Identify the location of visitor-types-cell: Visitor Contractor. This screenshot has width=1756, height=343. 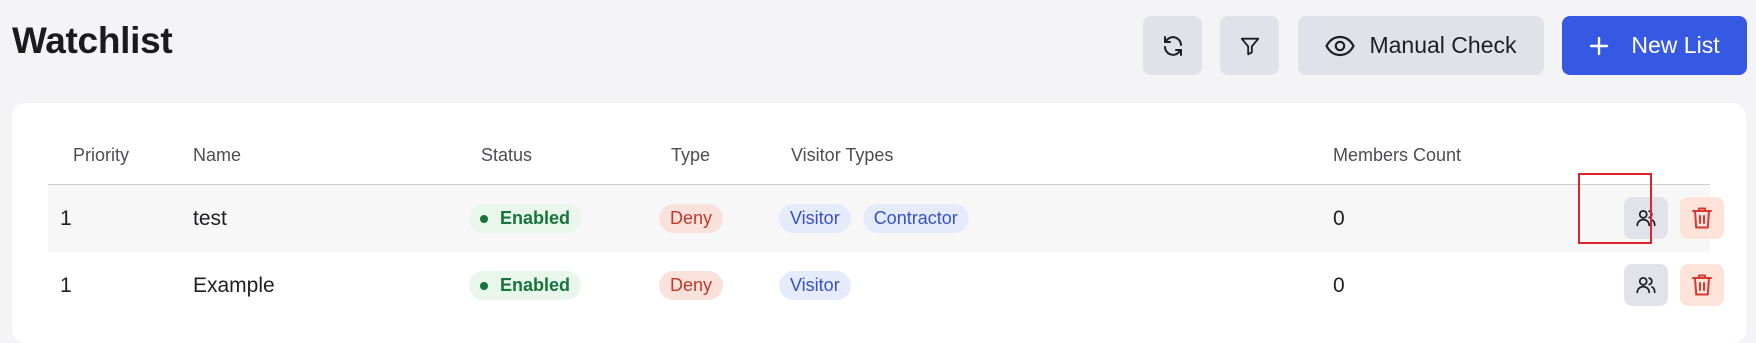
(880, 218).